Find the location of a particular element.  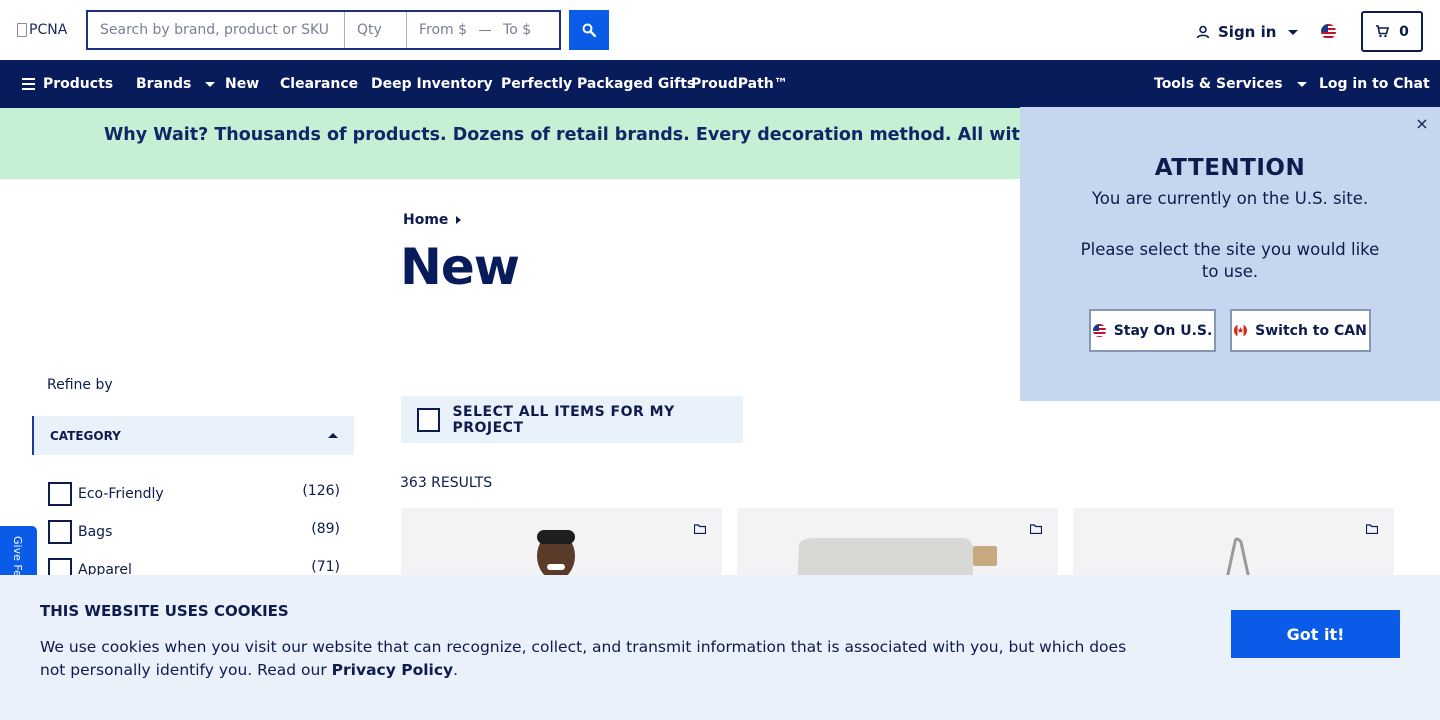

search-icon is located at coordinates (589, 30).